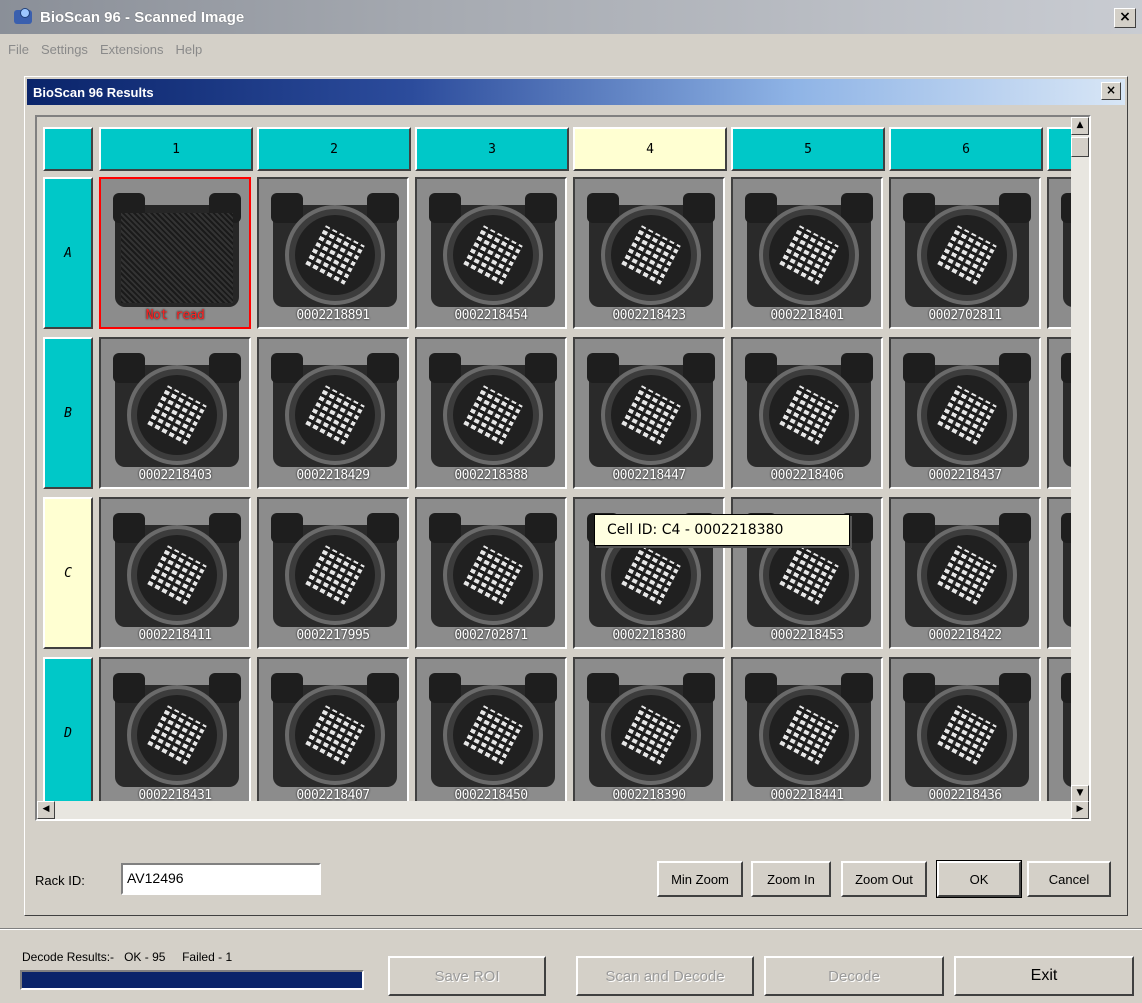  I want to click on bioscan-app-icon, so click(24, 17).